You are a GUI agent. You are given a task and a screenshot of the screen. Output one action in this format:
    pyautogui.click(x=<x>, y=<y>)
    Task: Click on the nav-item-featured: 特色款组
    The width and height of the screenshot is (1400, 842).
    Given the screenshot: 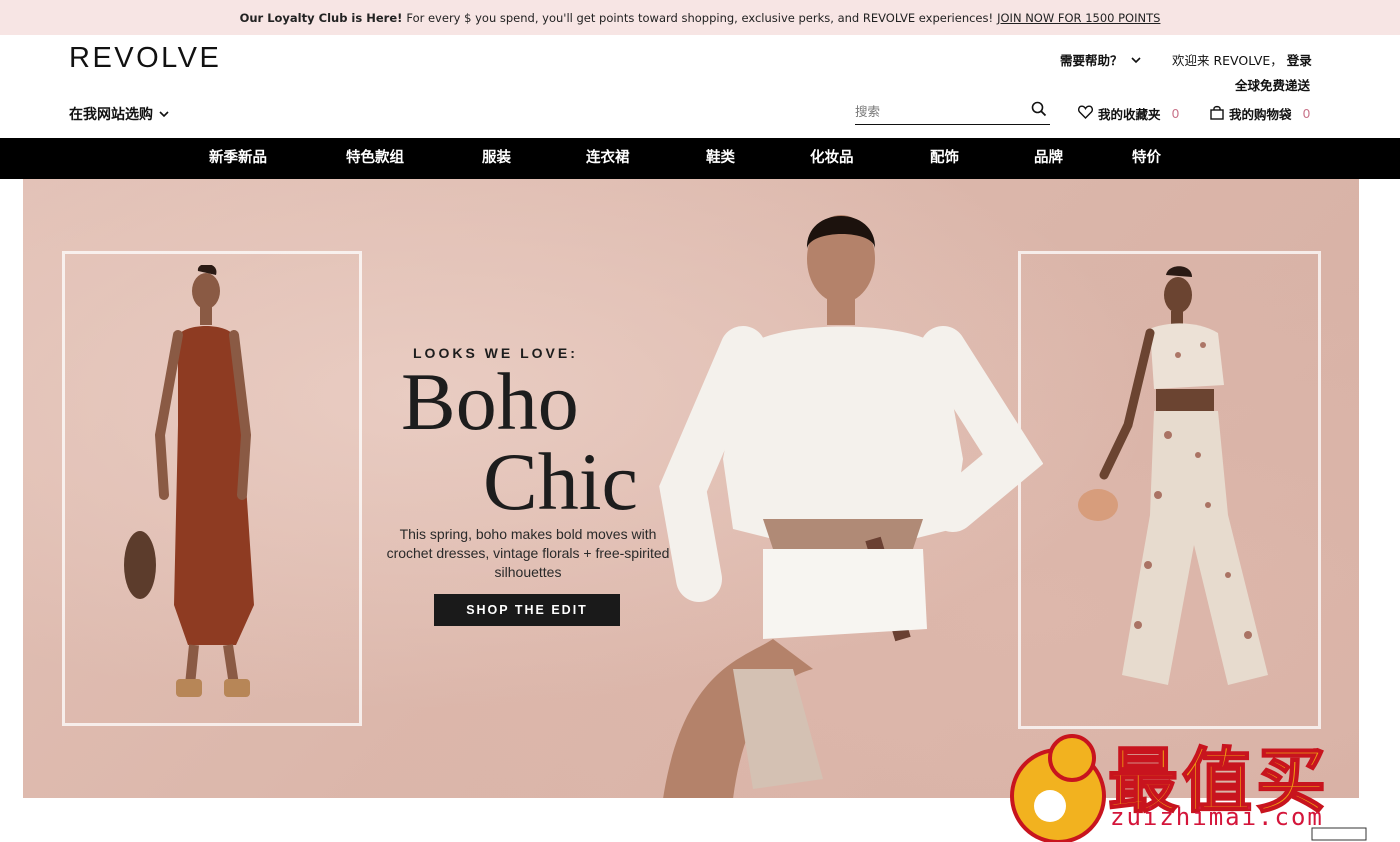 What is the action you would take?
    pyautogui.click(x=375, y=158)
    